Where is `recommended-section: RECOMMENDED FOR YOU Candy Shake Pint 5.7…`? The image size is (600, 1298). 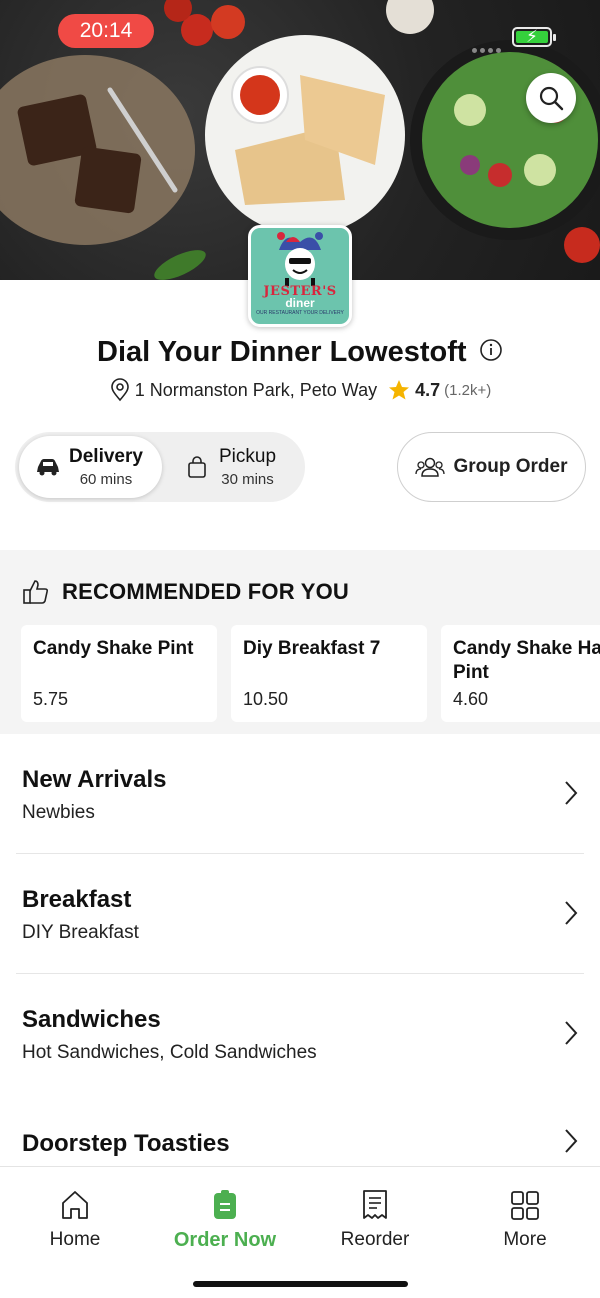 recommended-section: RECOMMENDED FOR YOU Candy Shake Pint 5.7… is located at coordinates (300, 642).